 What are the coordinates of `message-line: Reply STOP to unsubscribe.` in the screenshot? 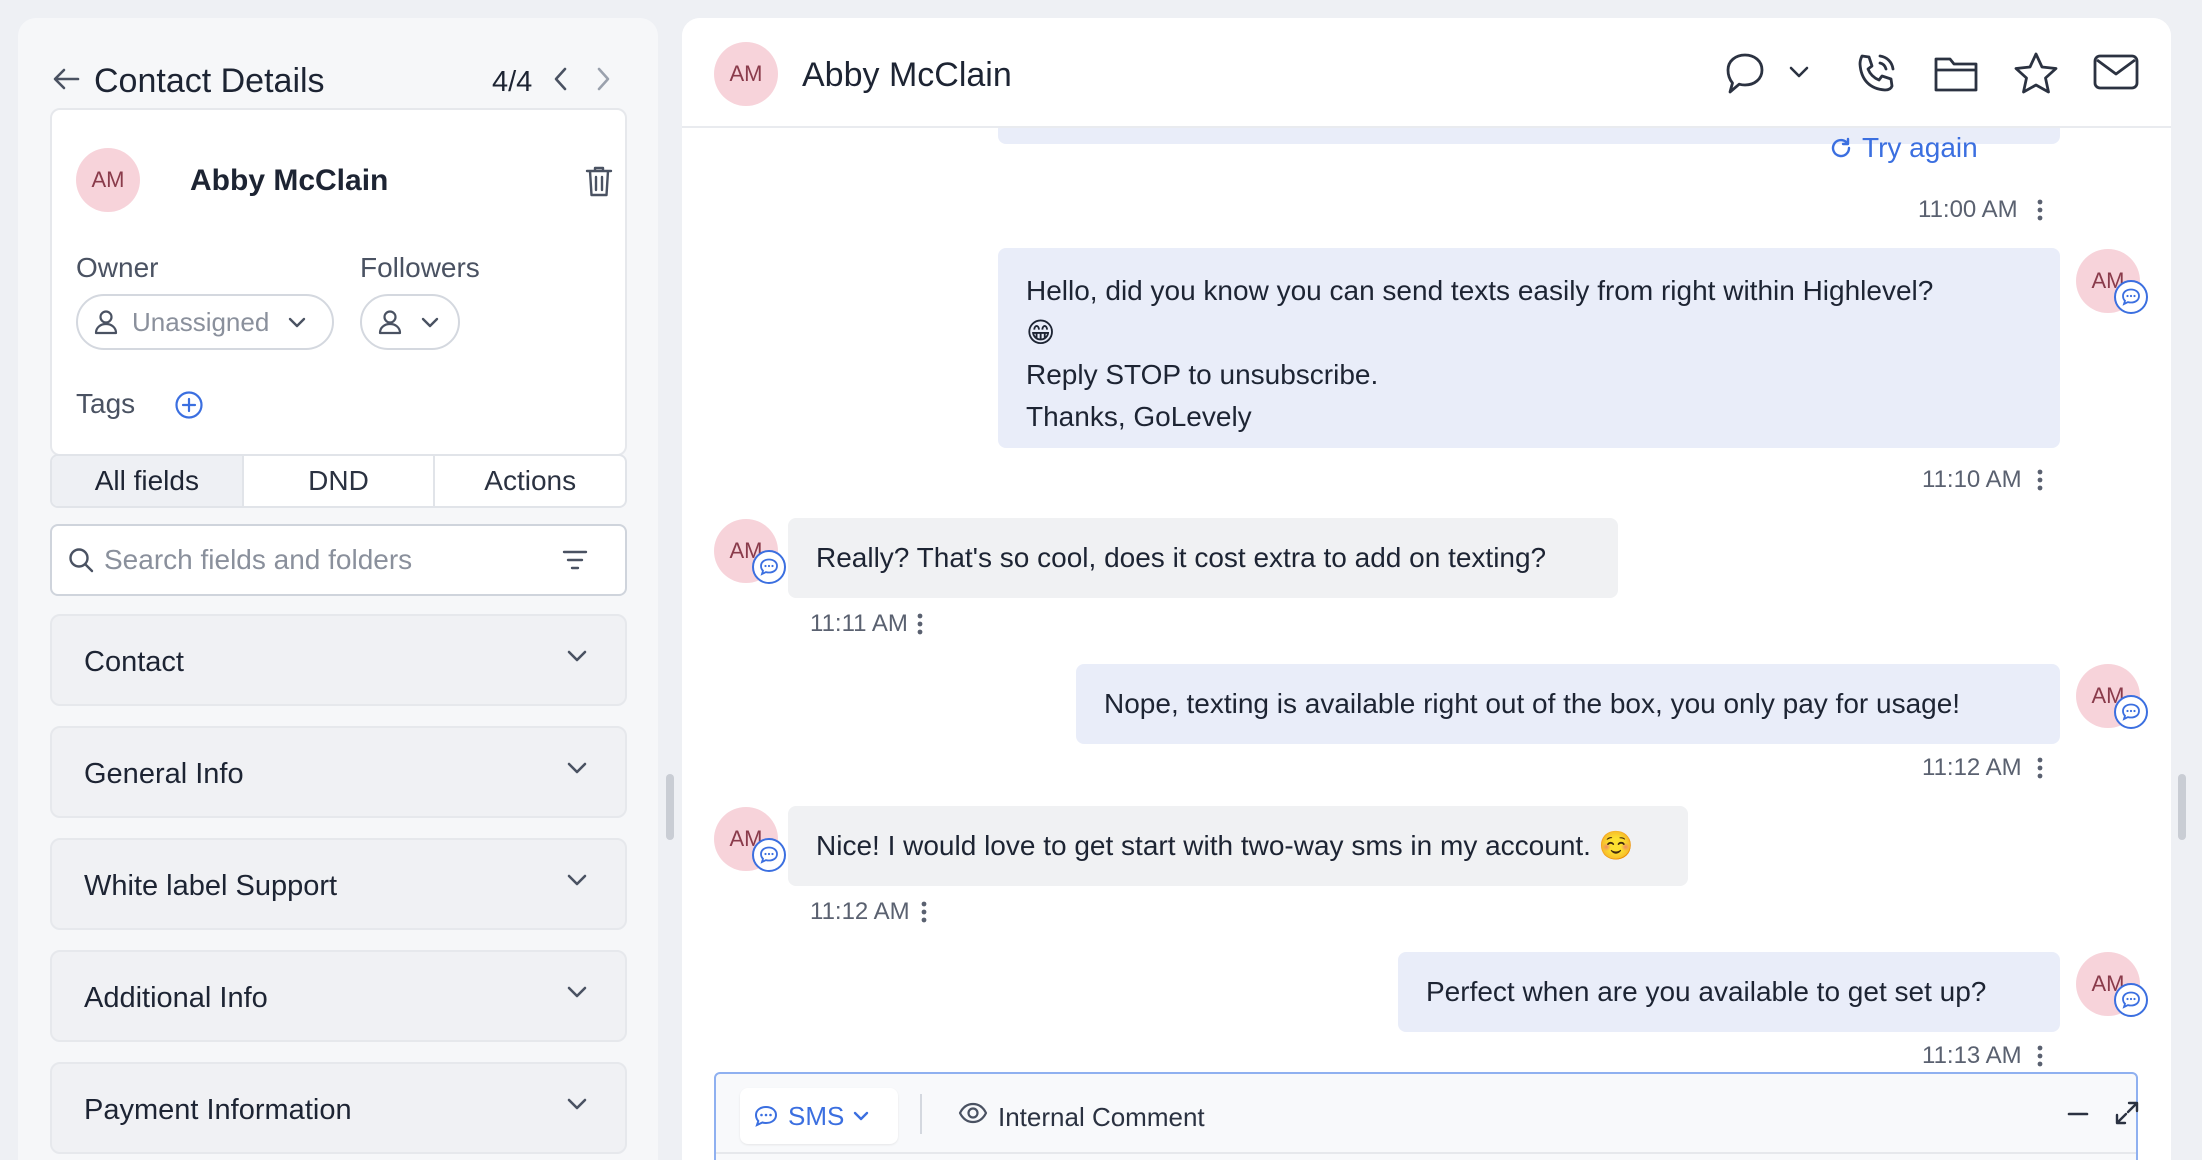 It's located at (1202, 374).